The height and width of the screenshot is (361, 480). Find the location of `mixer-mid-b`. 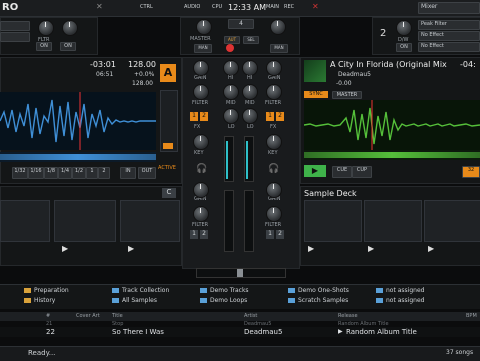

mixer-mid-b is located at coordinates (250, 92).